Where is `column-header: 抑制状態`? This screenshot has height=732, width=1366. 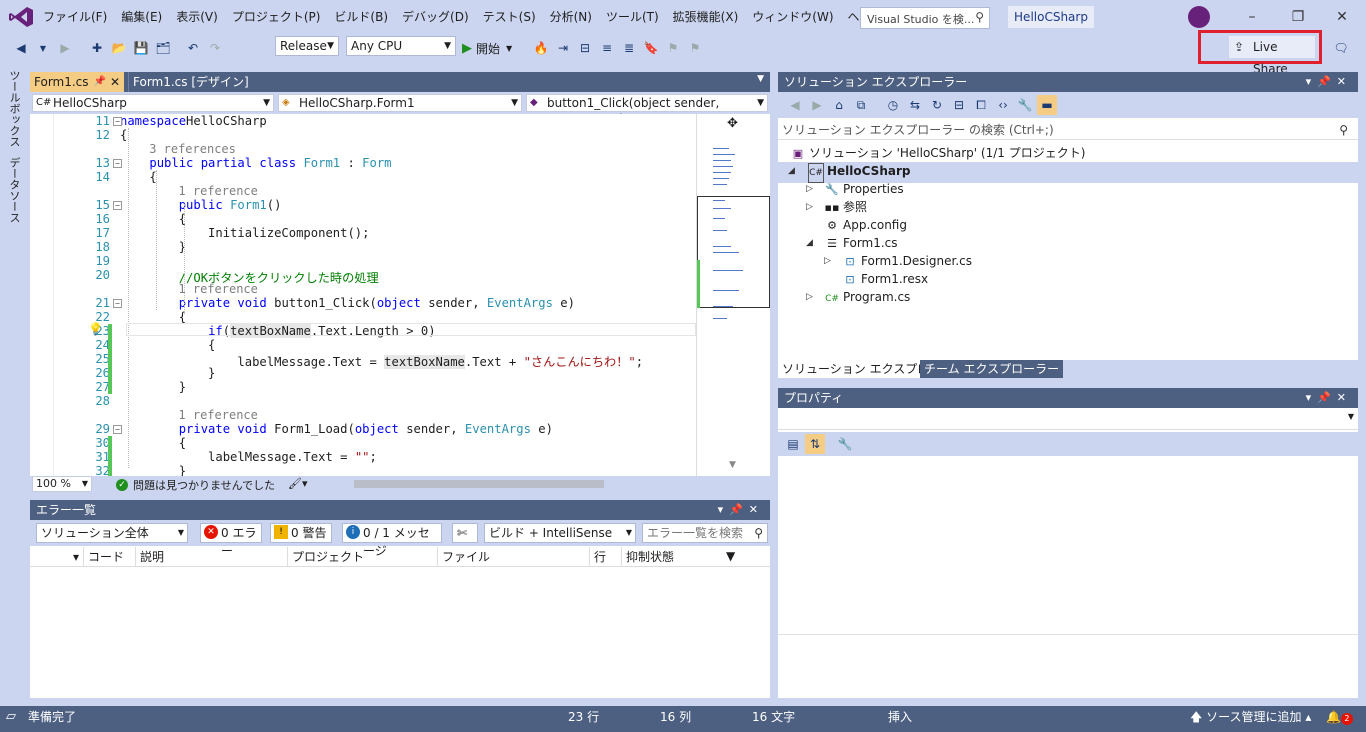
column-header: 抑制状態 is located at coordinates (682, 557).